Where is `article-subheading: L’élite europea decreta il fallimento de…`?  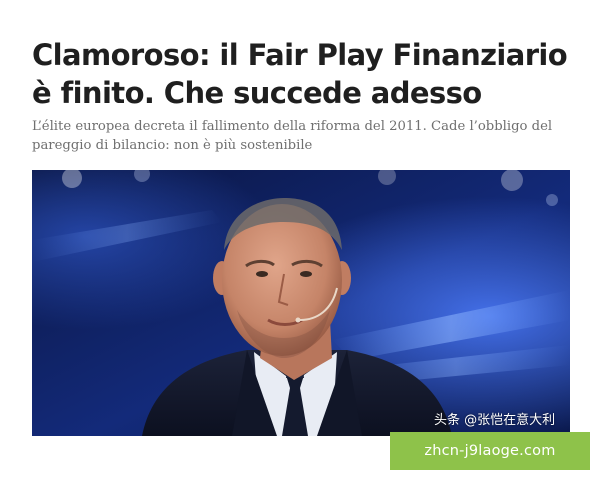
article-subheading: L’élite europea decreta il fallimento de… is located at coordinates (292, 136).